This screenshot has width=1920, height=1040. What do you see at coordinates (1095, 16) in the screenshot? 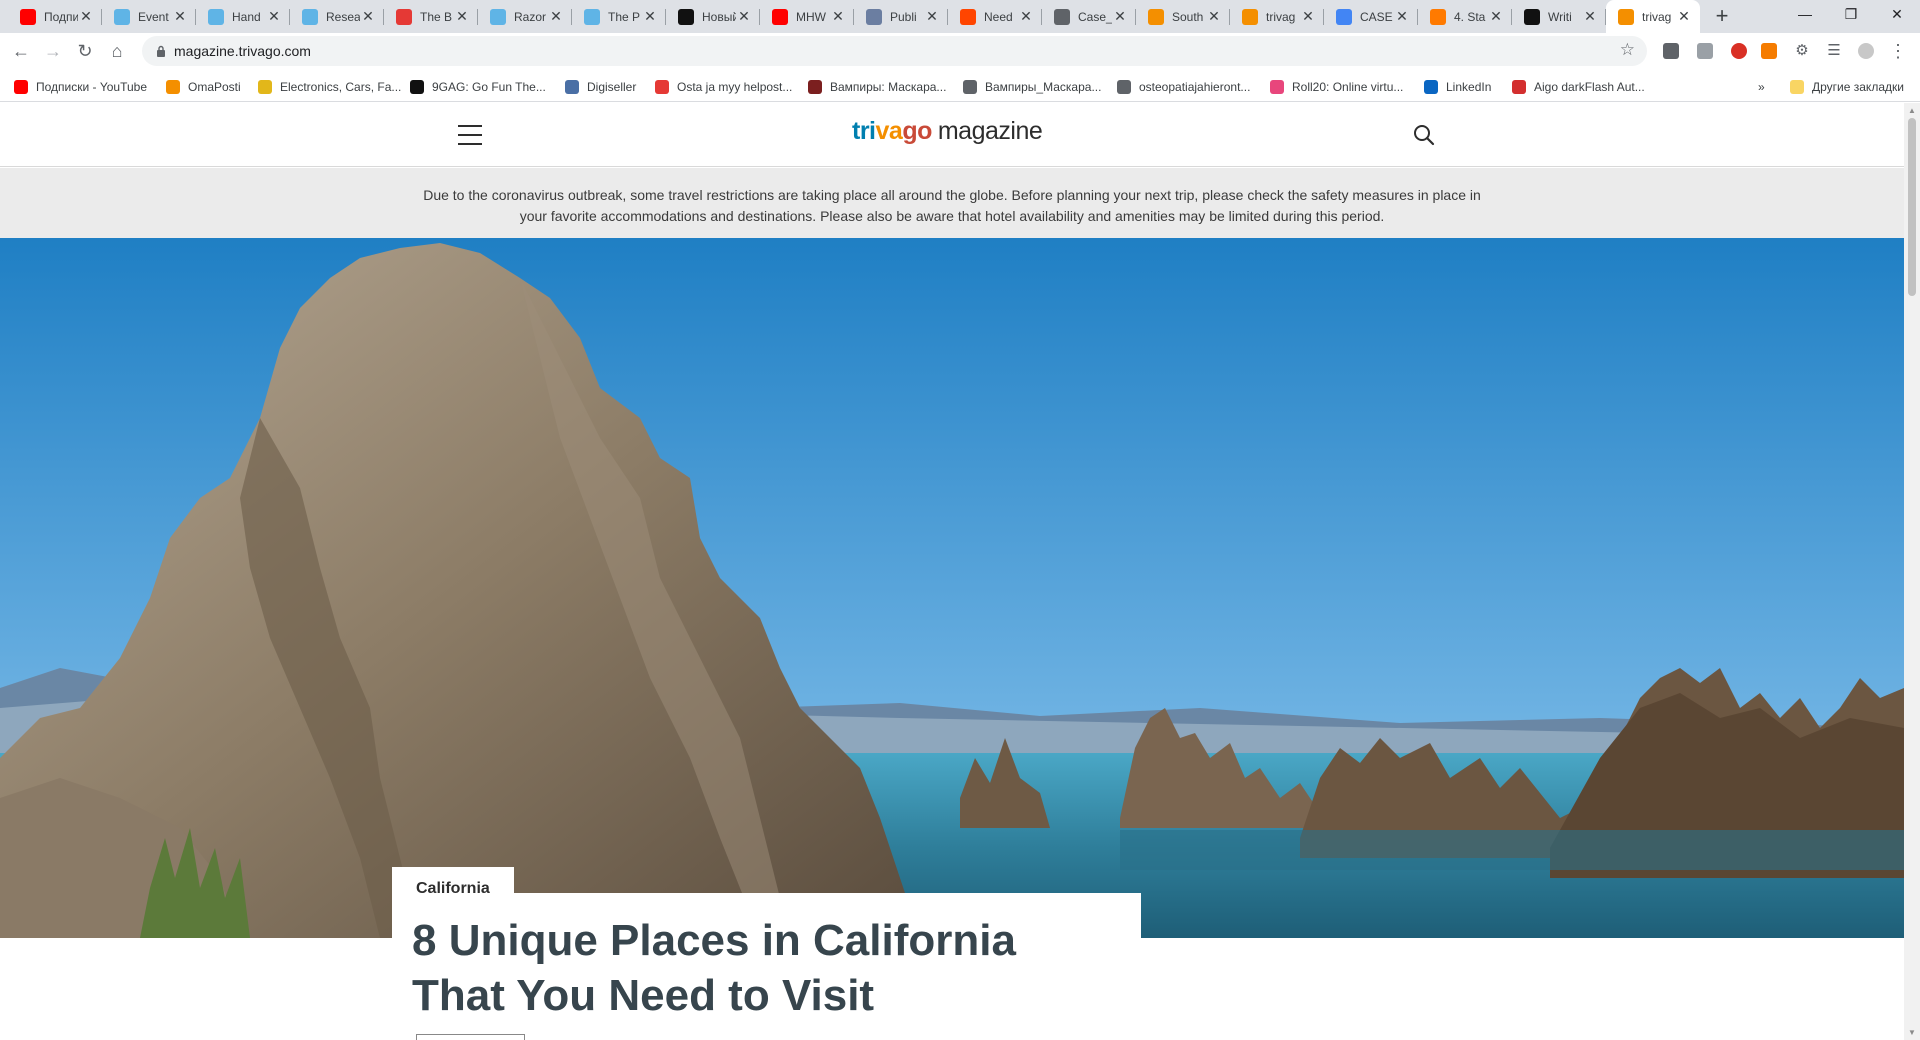
I see `tab-title: Case_` at bounding box center [1095, 16].